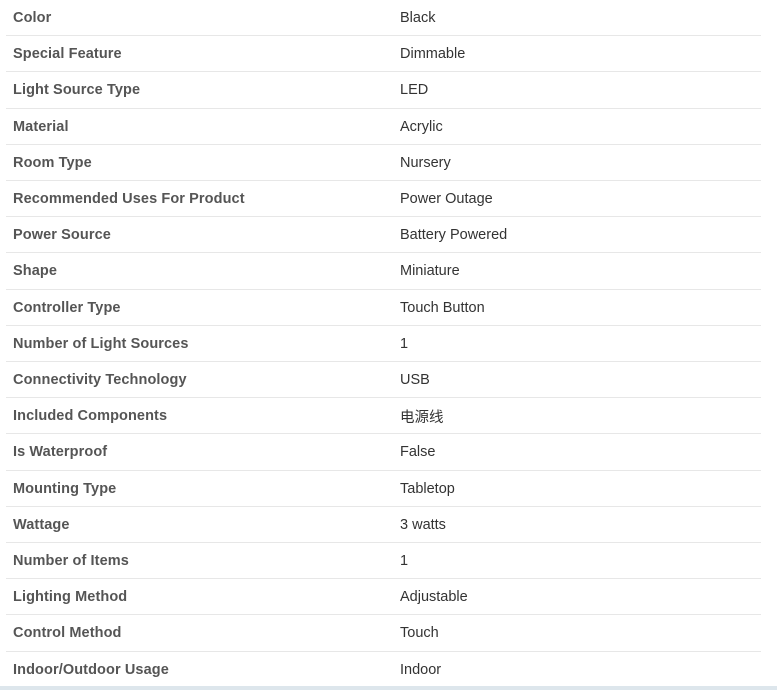 This screenshot has width=777, height=690. Describe the element at coordinates (388, 308) in the screenshot. I see `spec-row-controller-type: Controller Type Touch Button` at that location.